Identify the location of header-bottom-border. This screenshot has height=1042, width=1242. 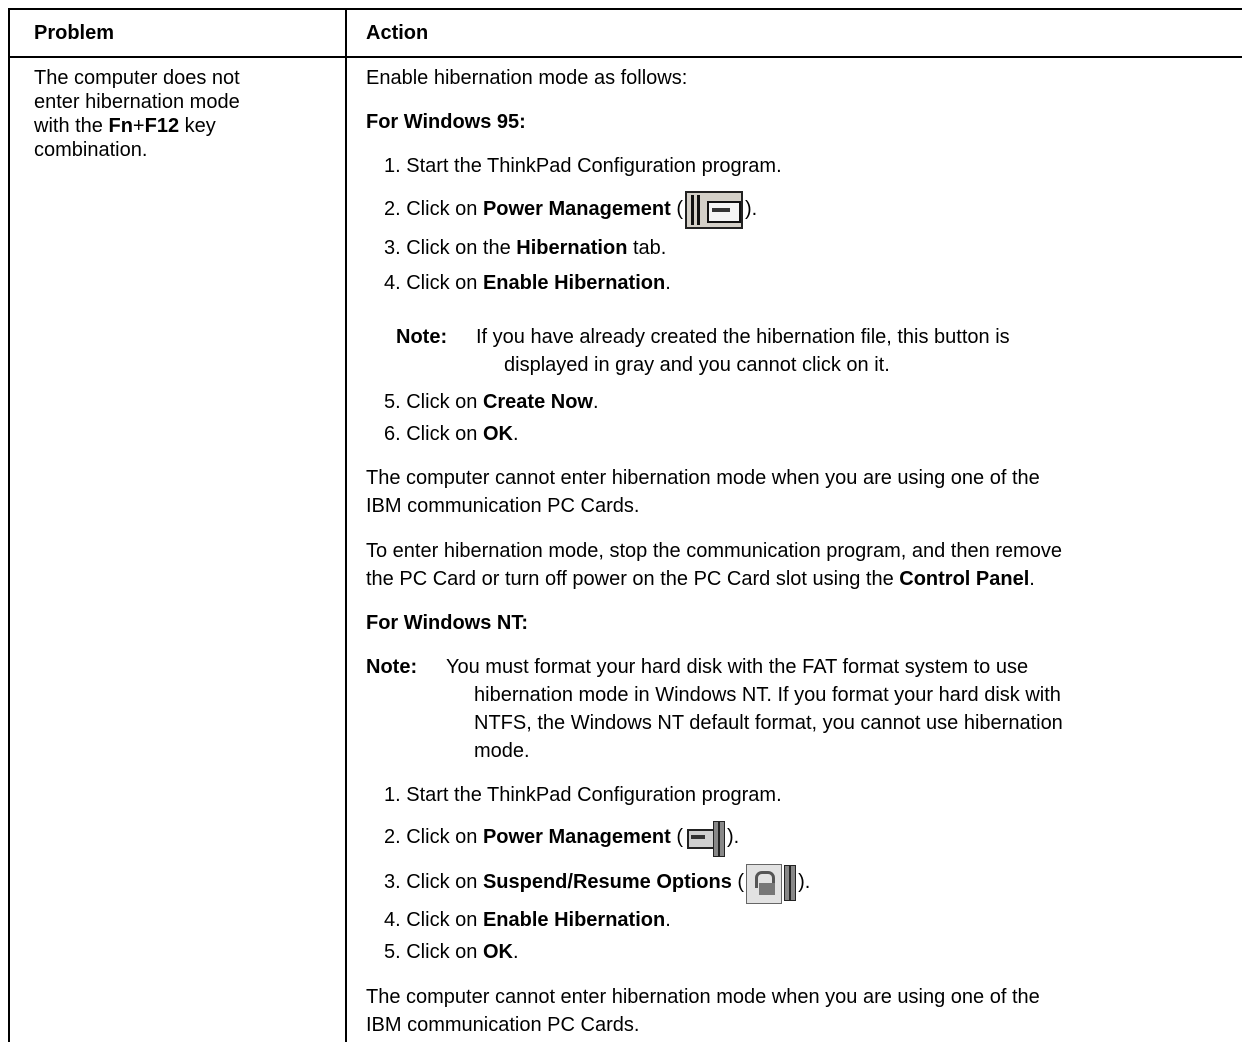
(625, 57).